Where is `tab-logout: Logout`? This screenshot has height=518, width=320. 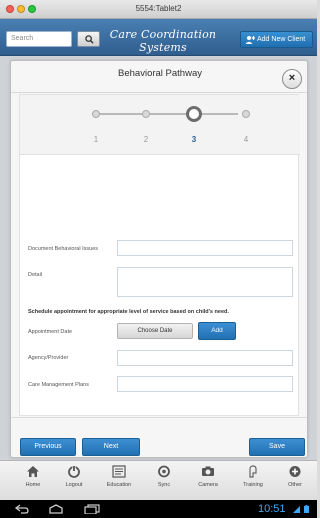
tab-logout: Logout is located at coordinates (74, 476).